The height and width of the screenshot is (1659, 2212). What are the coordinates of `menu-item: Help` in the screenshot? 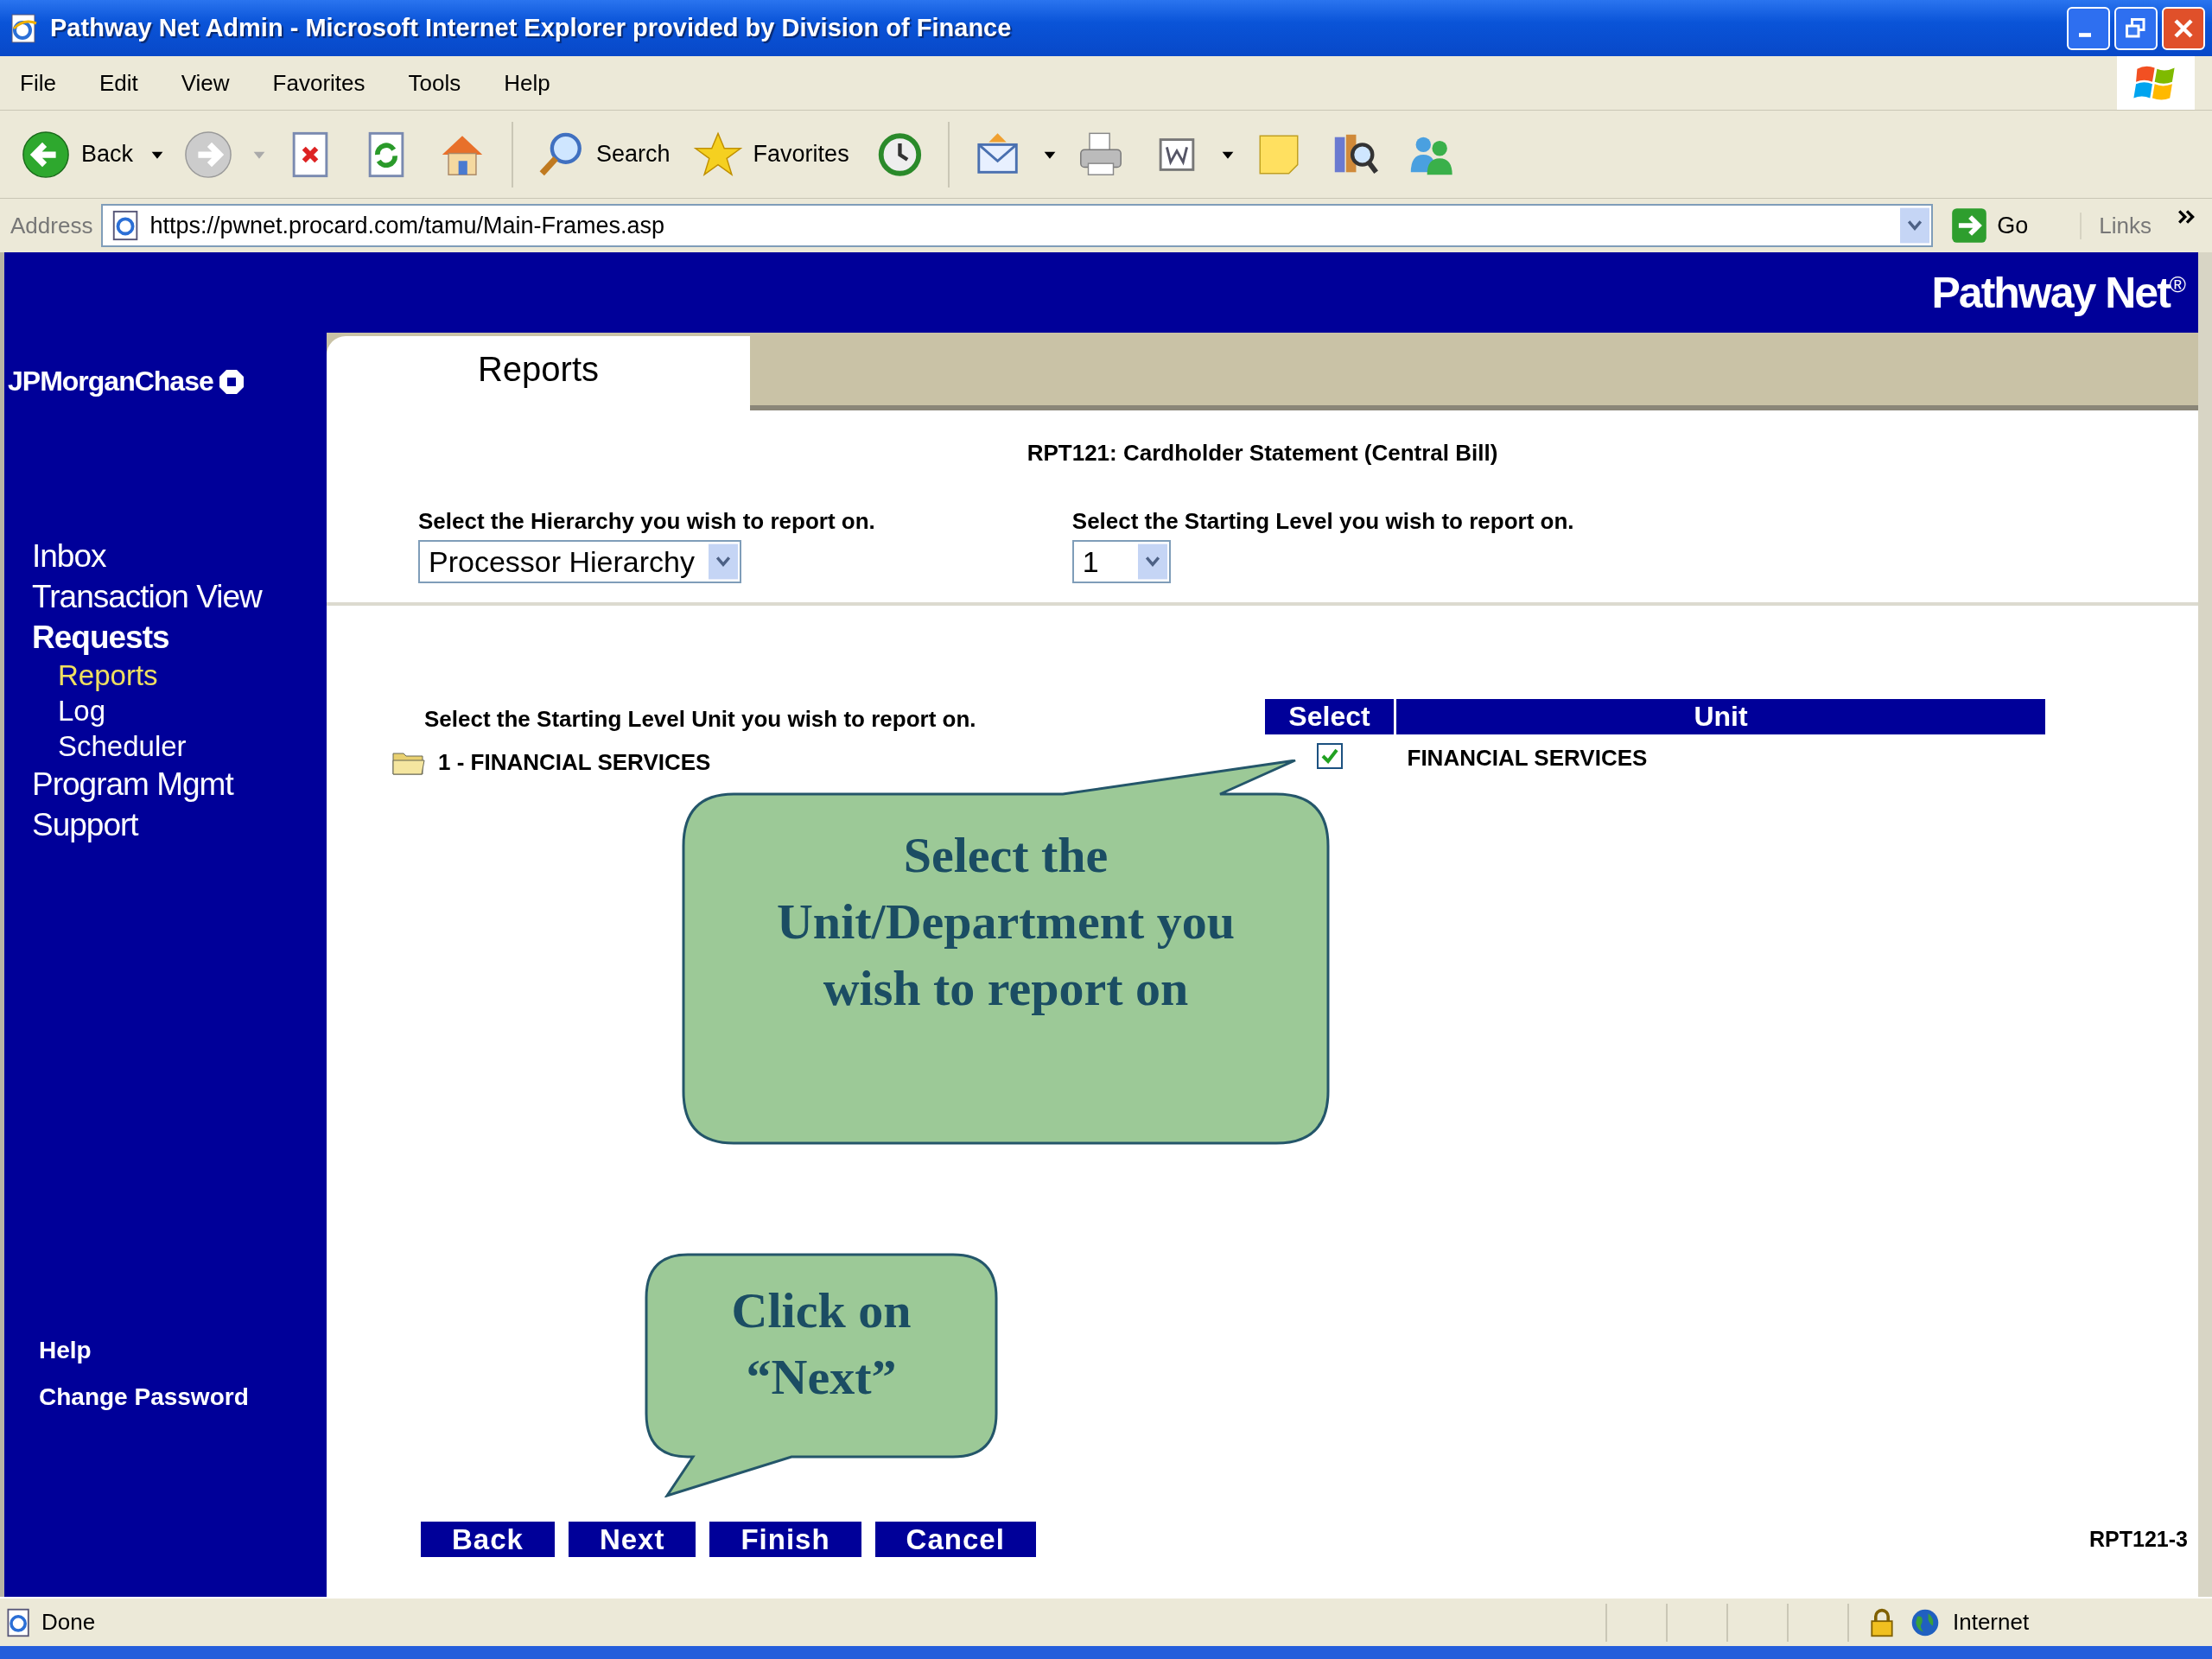 It's located at (527, 83).